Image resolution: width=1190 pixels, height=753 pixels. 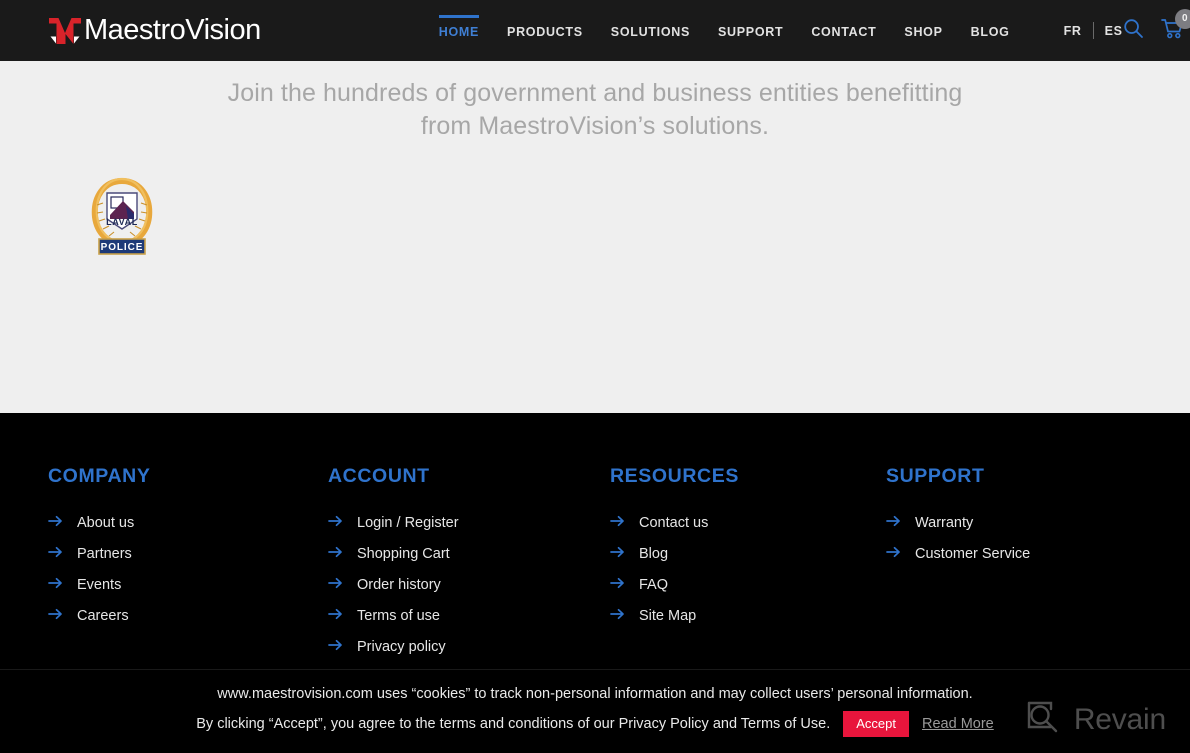 I want to click on nav-item-support: SUPPORT, so click(x=750, y=31).